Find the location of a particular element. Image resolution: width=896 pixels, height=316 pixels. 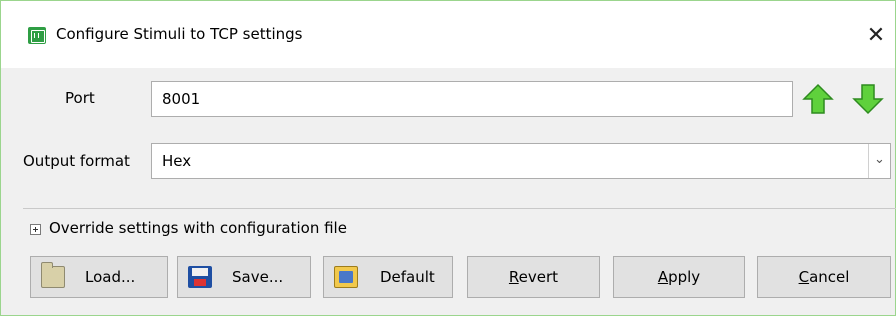

apply-mnemonic: A is located at coordinates (663, 277).